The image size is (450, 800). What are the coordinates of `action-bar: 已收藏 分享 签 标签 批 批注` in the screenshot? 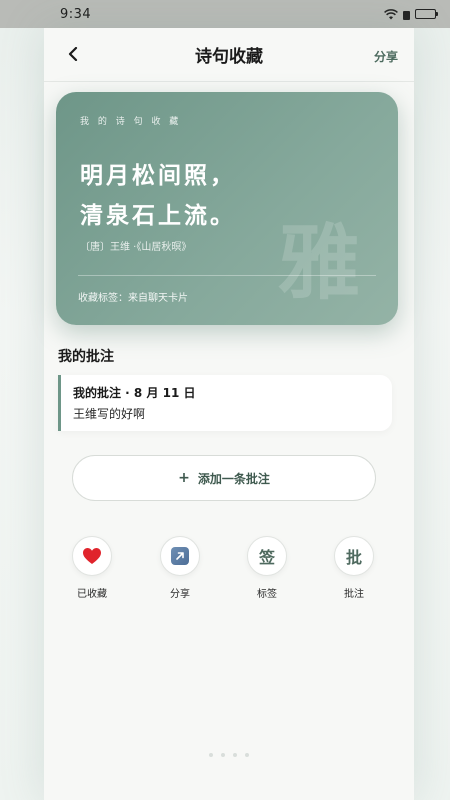 It's located at (229, 571).